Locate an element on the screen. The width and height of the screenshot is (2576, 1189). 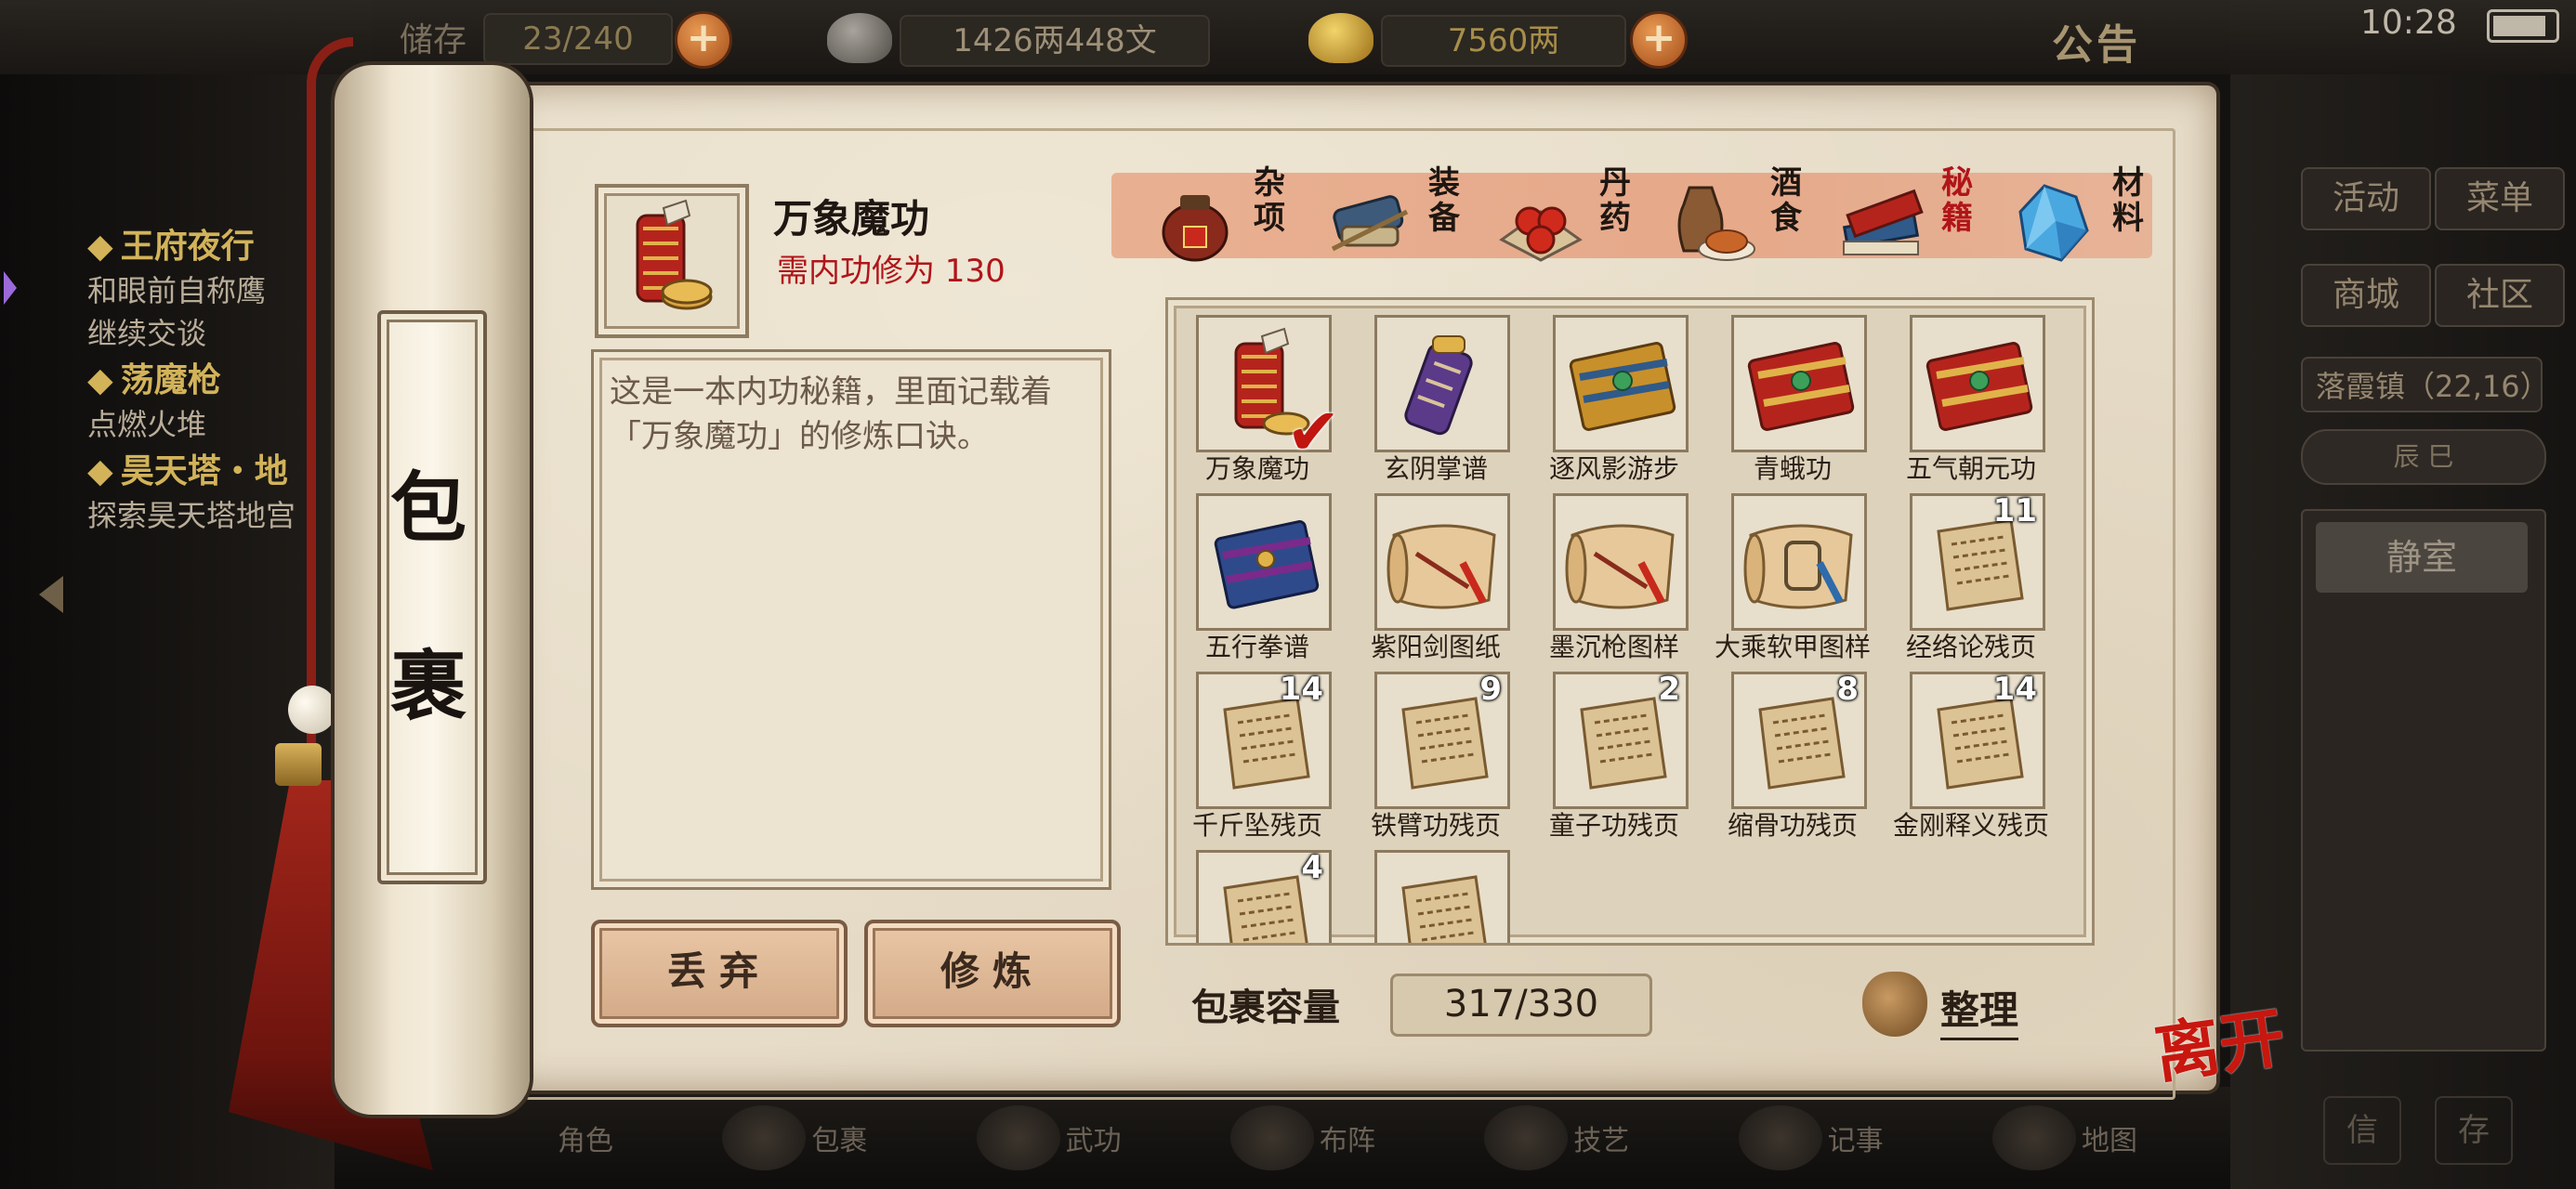
panel-title-char: 包 is located at coordinates (428, 509).